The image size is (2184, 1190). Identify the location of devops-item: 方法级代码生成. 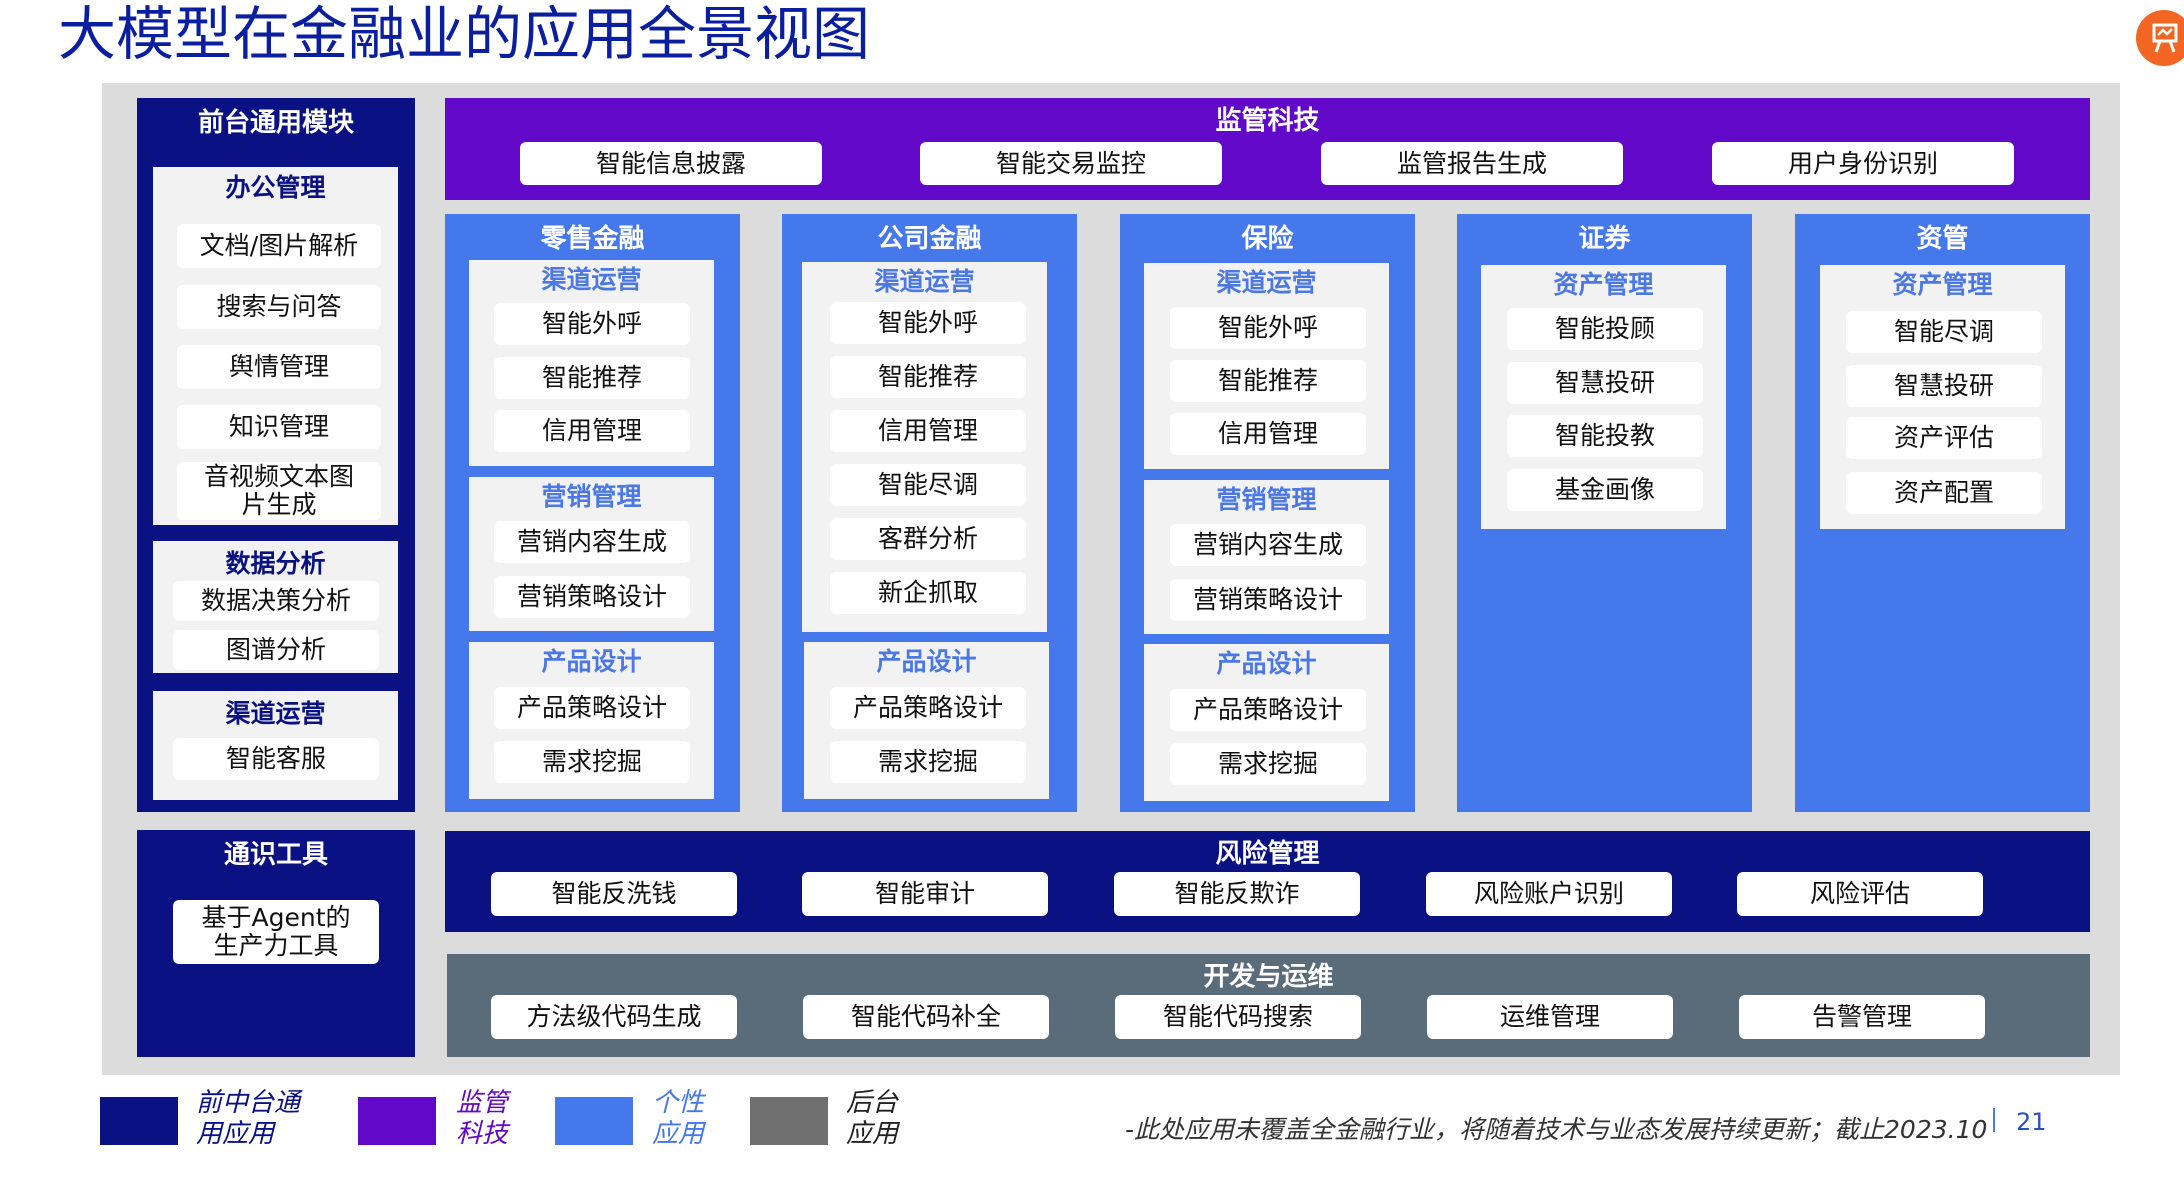
(614, 1017).